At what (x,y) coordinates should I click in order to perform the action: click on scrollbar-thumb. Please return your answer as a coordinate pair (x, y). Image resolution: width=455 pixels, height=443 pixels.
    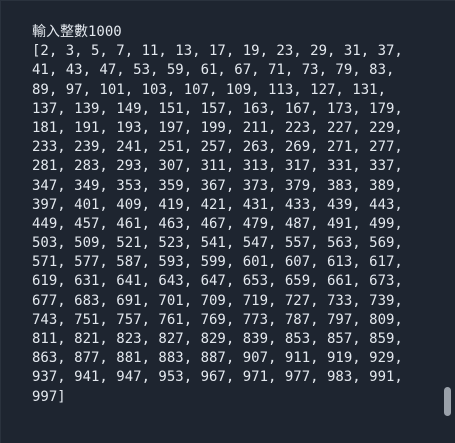
    Looking at the image, I should click on (447, 401).